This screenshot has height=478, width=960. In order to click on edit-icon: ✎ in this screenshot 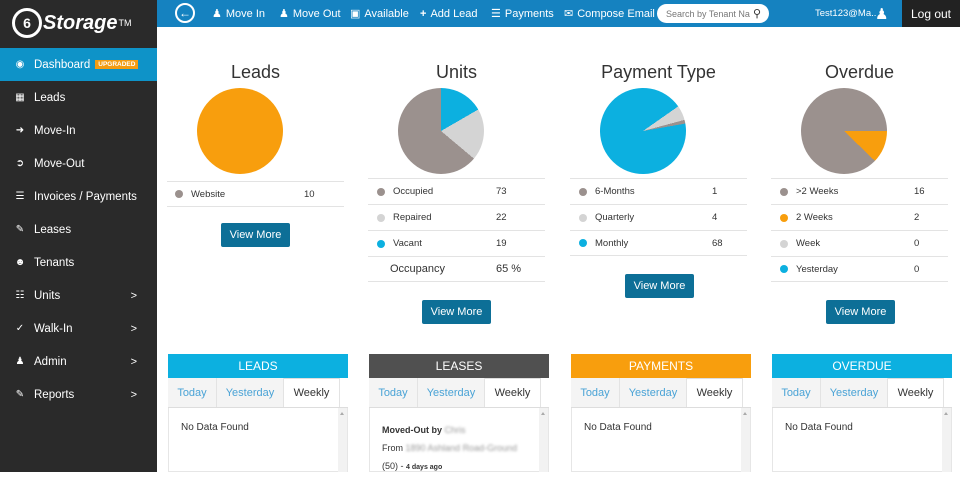, I will do `click(20, 229)`.